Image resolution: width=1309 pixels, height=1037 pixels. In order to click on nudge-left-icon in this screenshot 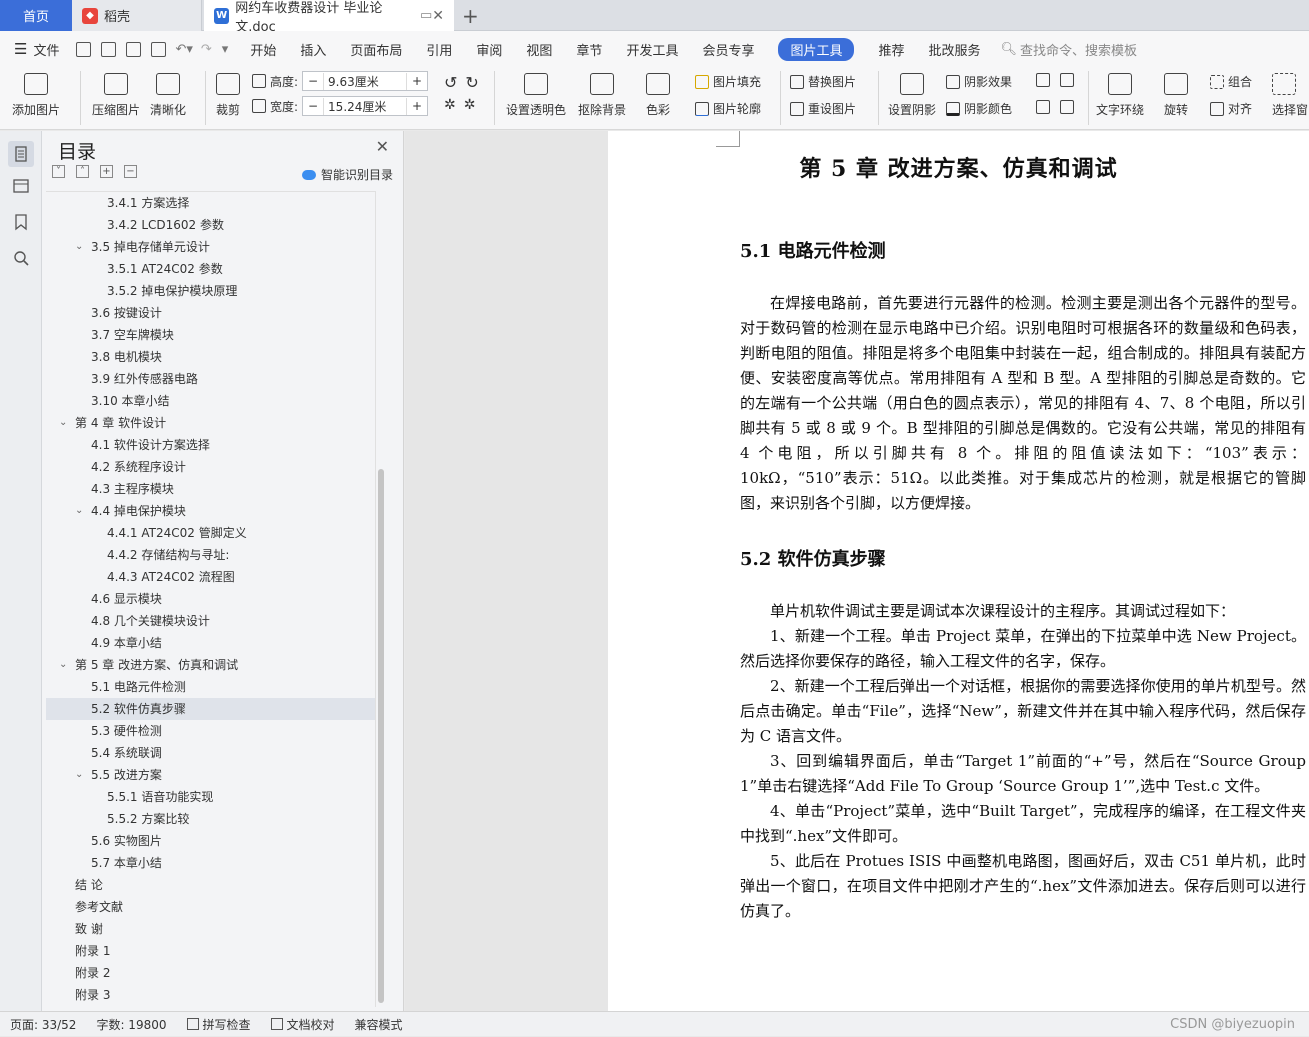, I will do `click(1057, 107)`.